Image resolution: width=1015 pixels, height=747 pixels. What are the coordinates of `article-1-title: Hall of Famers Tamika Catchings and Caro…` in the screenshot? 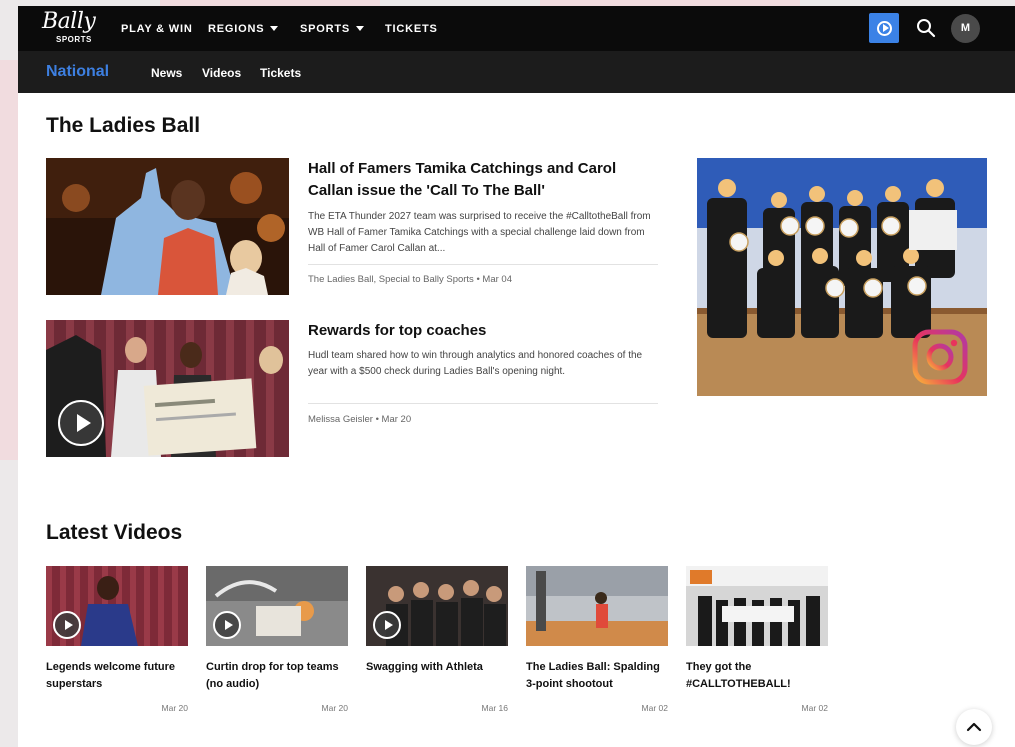 It's located at (480, 180).